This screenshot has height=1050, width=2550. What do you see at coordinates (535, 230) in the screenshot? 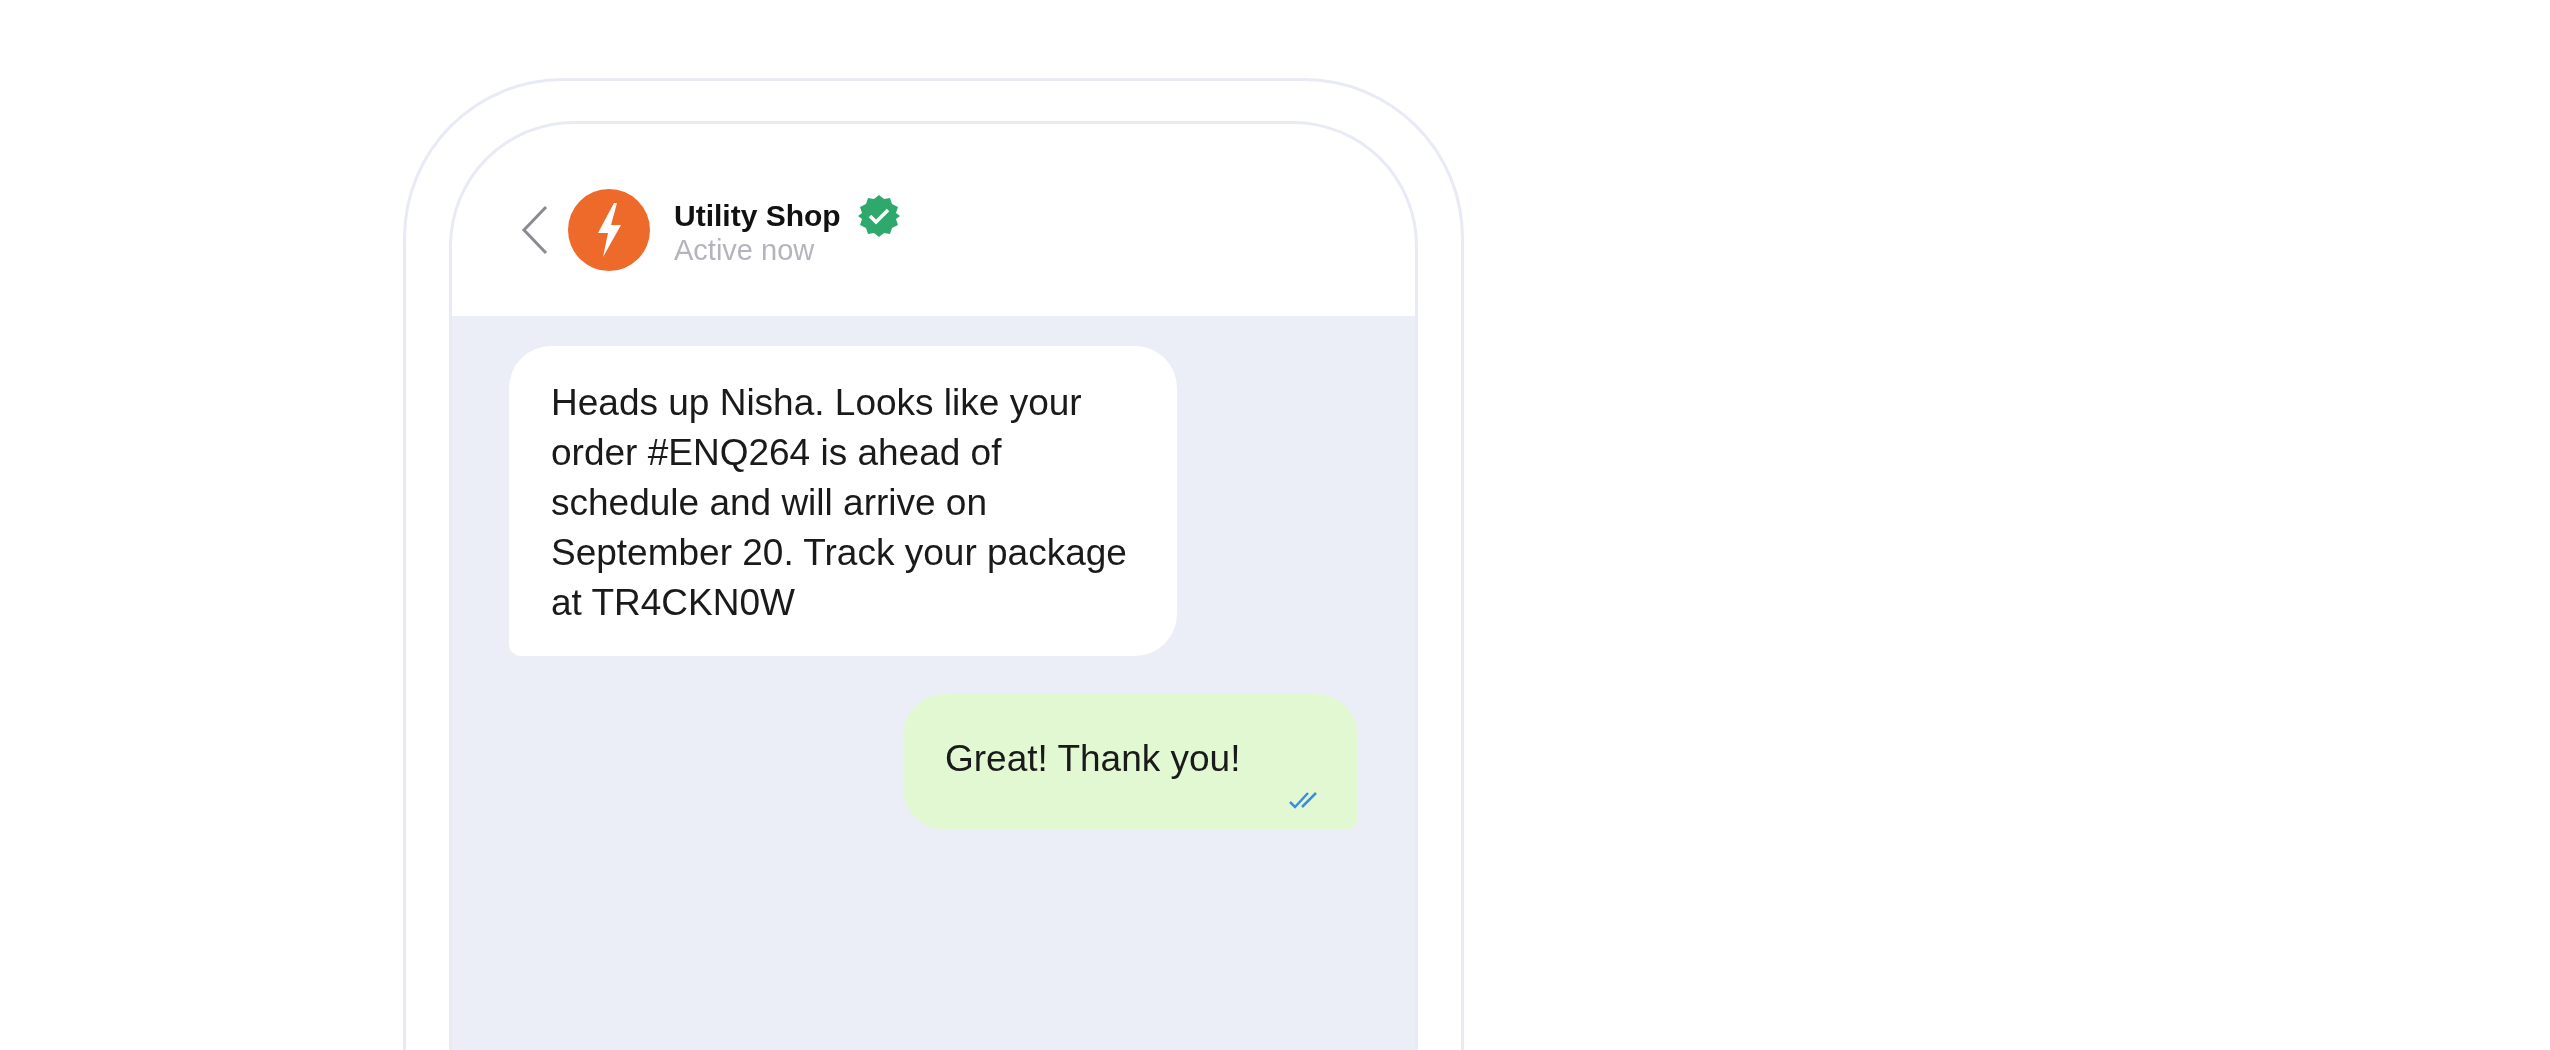
I see `back-icon` at bounding box center [535, 230].